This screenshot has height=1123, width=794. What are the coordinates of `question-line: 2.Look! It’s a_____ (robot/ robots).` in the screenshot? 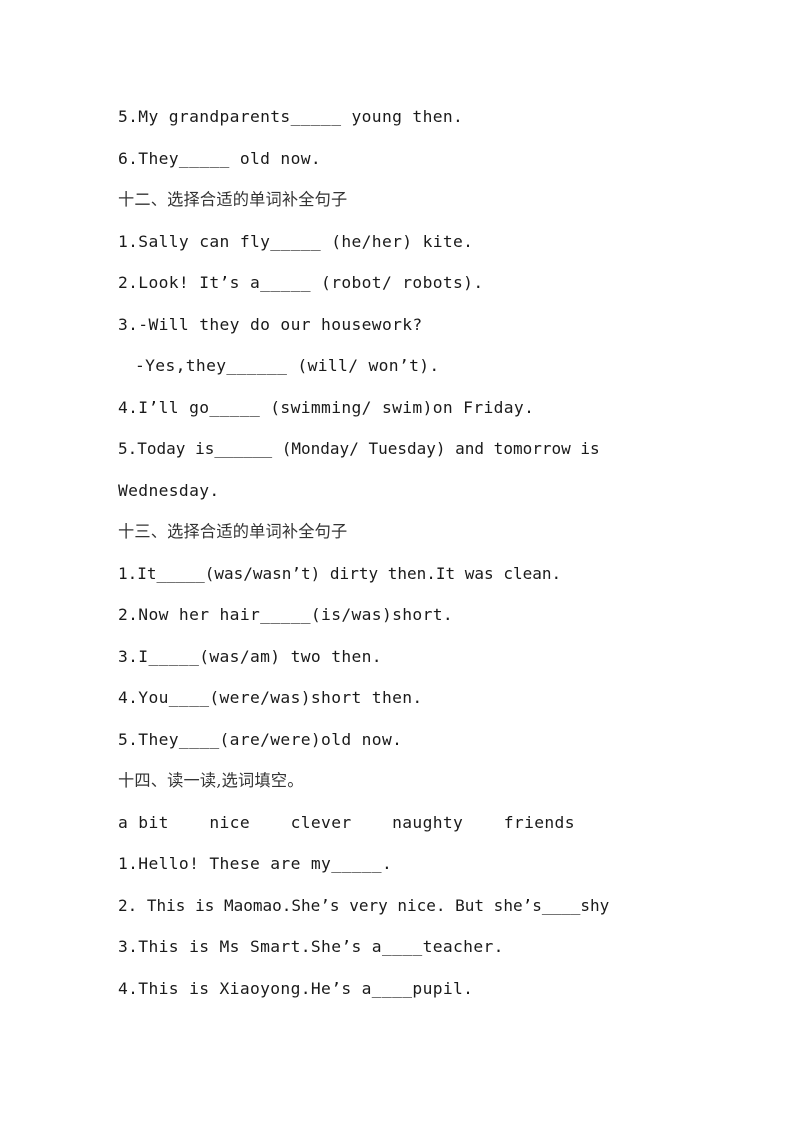 It's located at (301, 282).